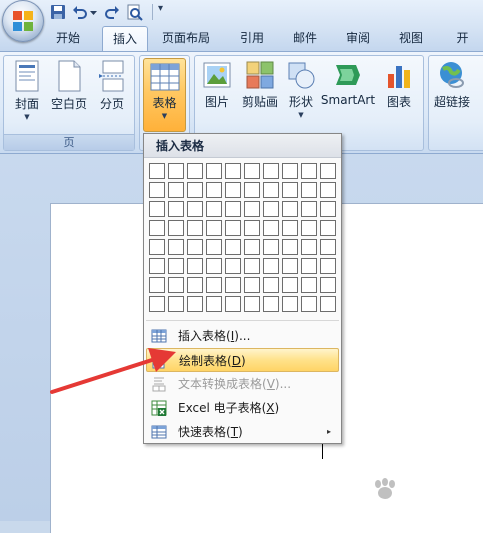 The width and height of the screenshot is (483, 533). I want to click on redo-icon, so click(112, 12).